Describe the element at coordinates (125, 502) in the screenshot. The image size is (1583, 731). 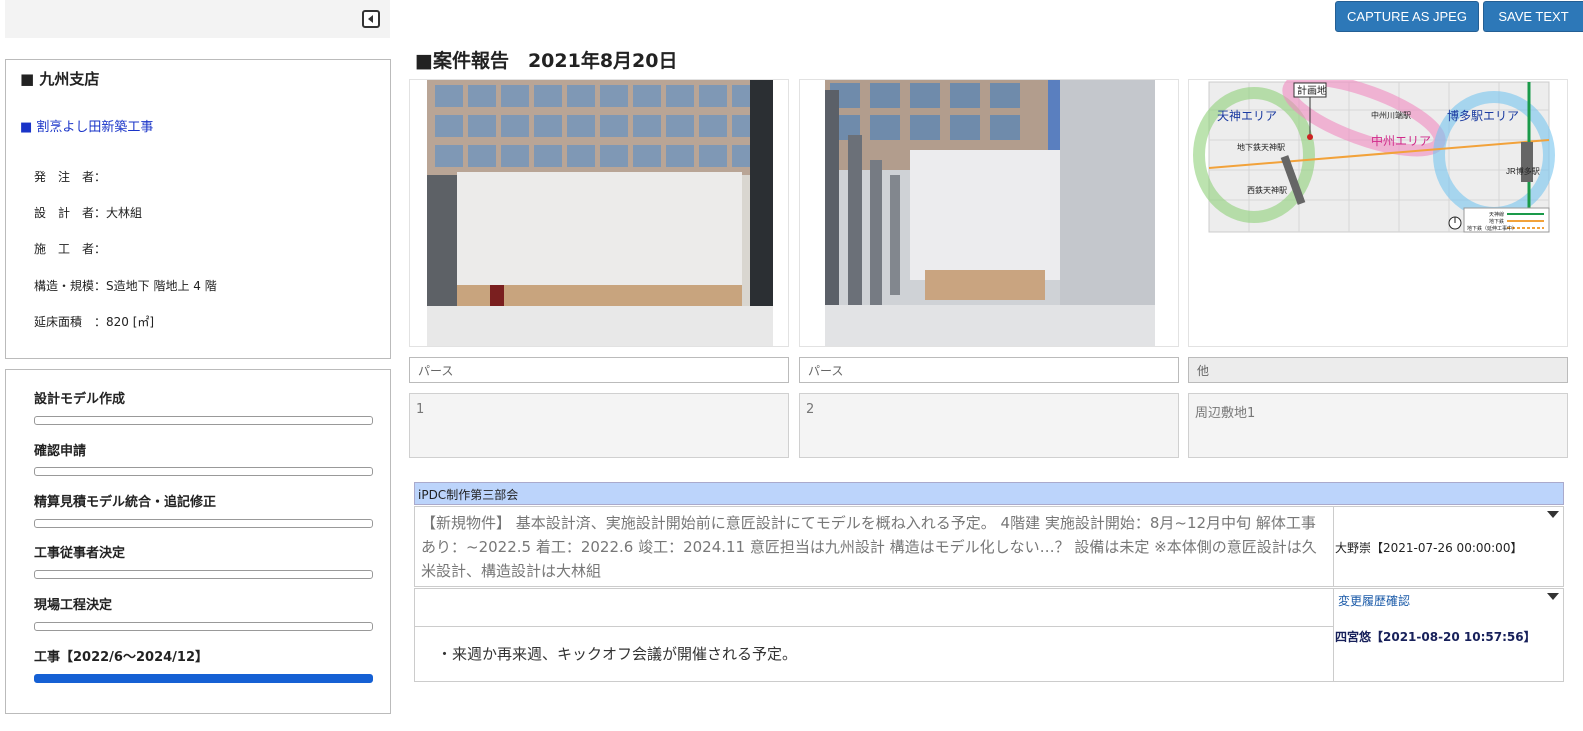
I see `step-label: 精算見積モデル統合・追記修正` at that location.